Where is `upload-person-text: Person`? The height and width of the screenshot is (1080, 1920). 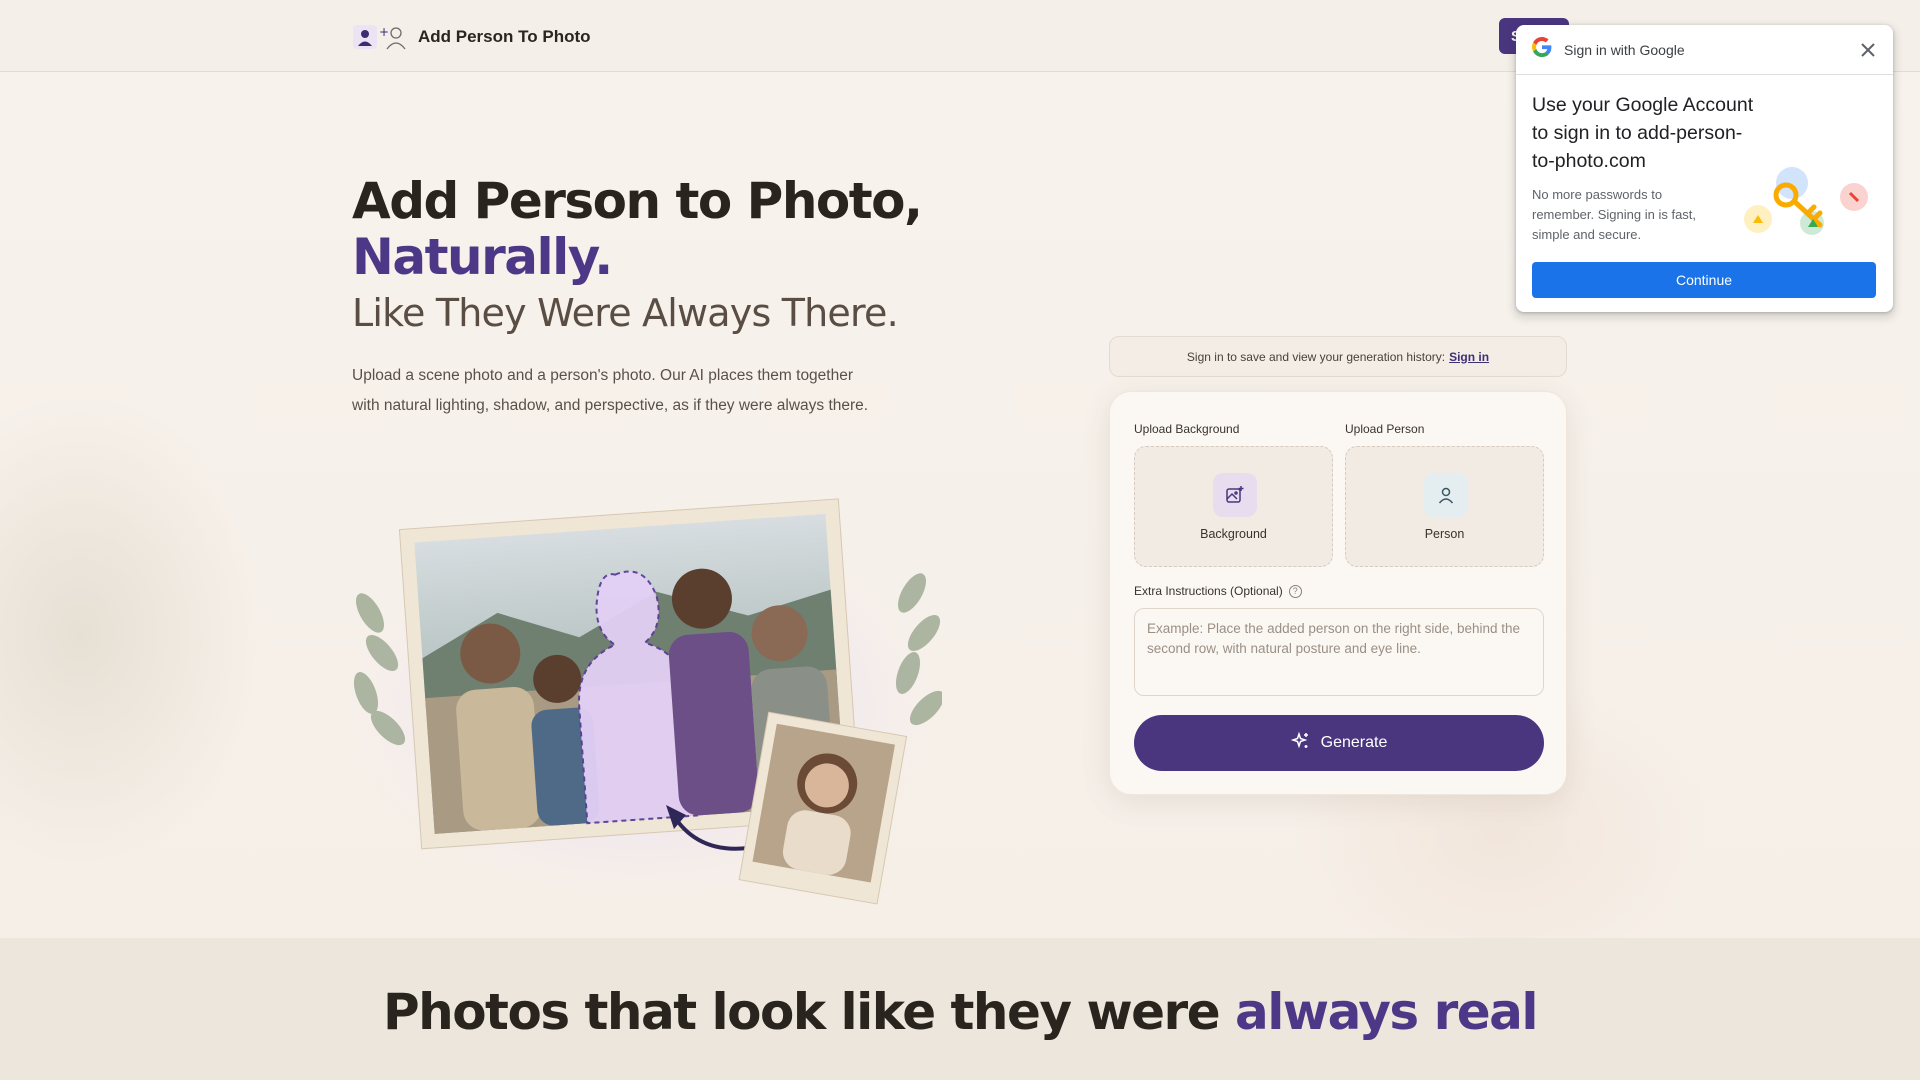 upload-person-text: Person is located at coordinates (1444, 534).